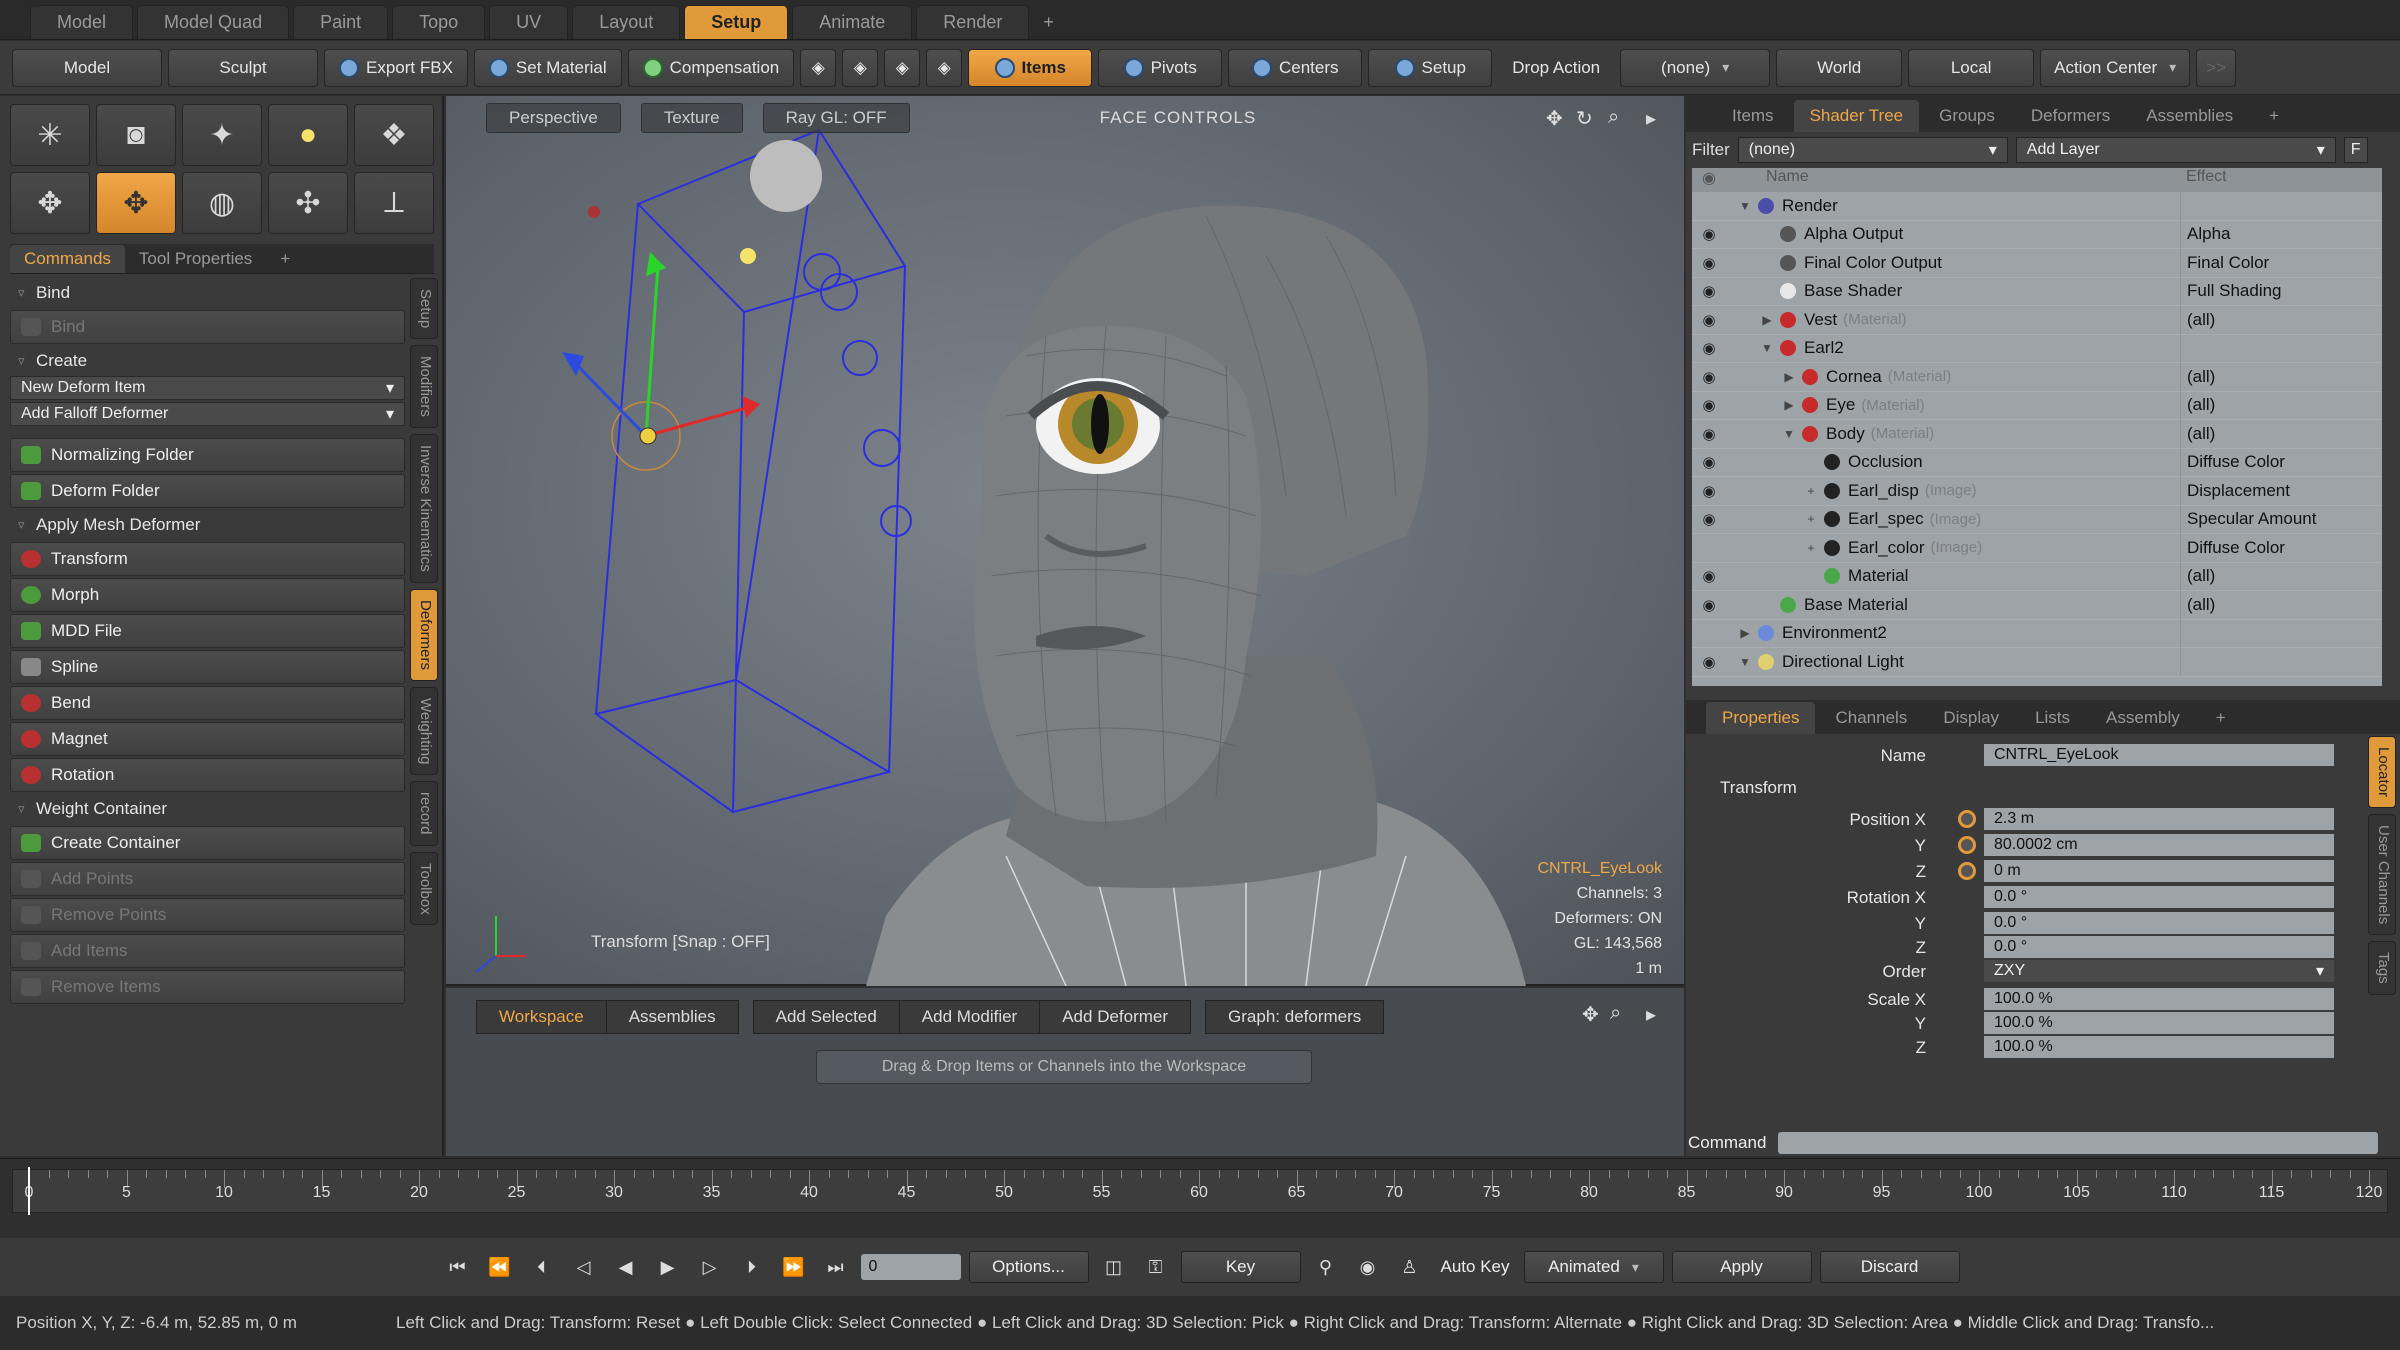  What do you see at coordinates (195, 259) in the screenshot?
I see `tab-tool-properties: Tool Properties` at bounding box center [195, 259].